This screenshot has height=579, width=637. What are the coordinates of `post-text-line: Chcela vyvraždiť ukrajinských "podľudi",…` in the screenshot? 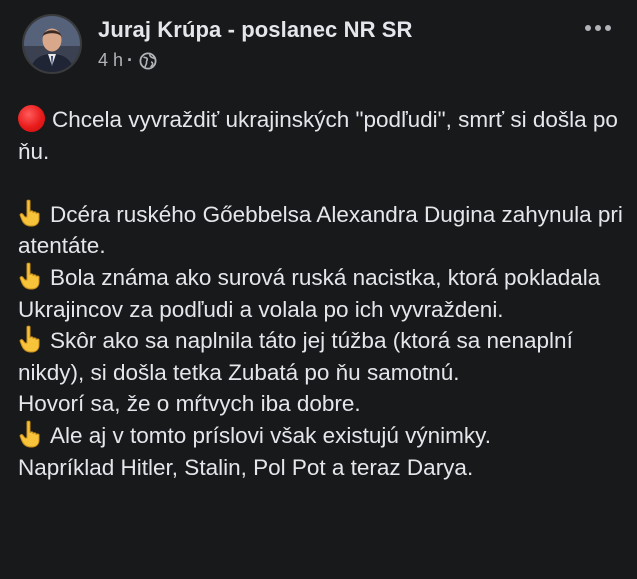 It's located at (318, 135).